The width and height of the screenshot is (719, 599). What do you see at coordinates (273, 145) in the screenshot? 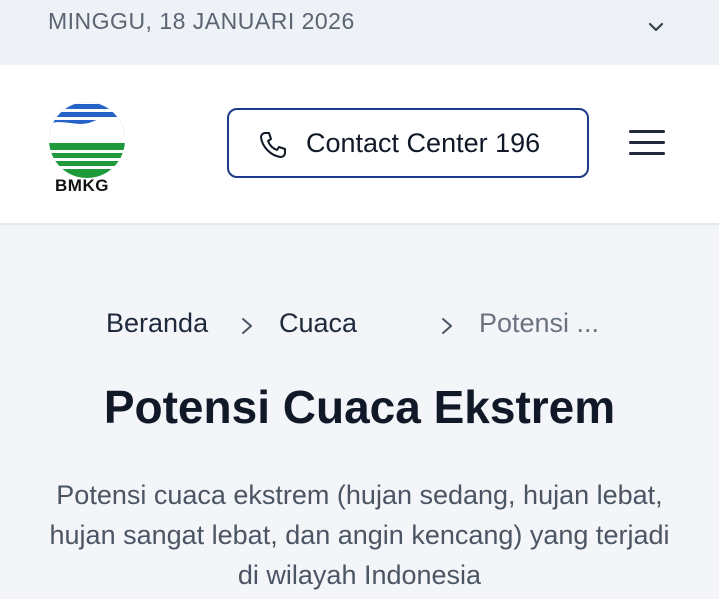
I see `phone-icon` at bounding box center [273, 145].